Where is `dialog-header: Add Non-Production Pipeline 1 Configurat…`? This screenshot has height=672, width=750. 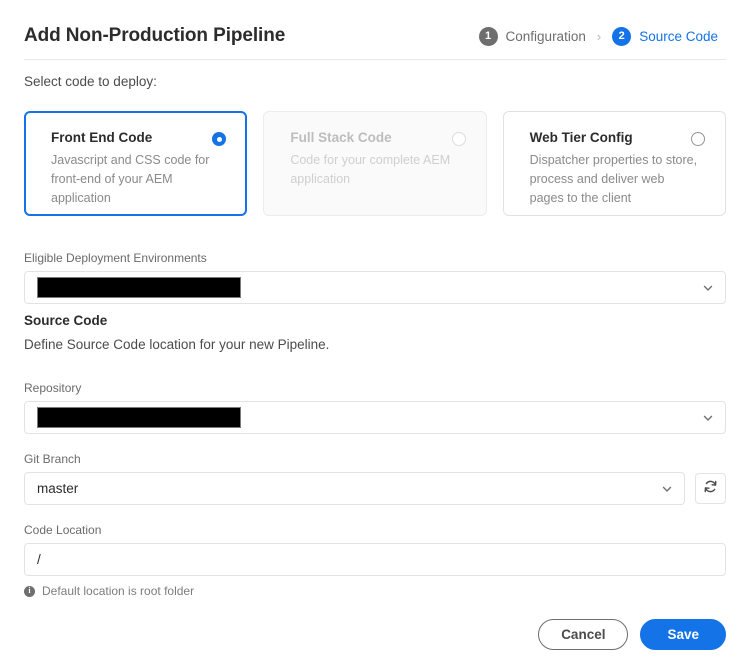 dialog-header: Add Non-Production Pipeline 1 Configurat… is located at coordinates (375, 23).